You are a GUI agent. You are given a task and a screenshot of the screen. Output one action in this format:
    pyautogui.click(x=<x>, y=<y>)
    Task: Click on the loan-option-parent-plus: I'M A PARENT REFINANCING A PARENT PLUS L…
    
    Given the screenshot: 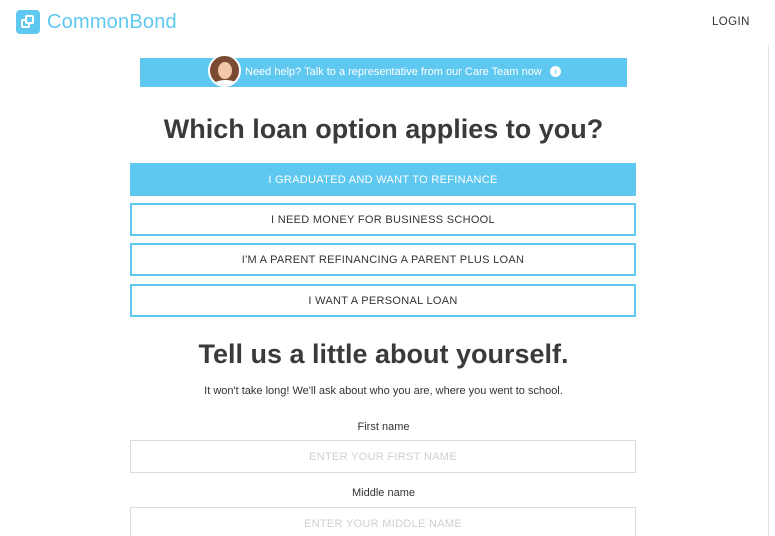 What is the action you would take?
    pyautogui.click(x=383, y=259)
    